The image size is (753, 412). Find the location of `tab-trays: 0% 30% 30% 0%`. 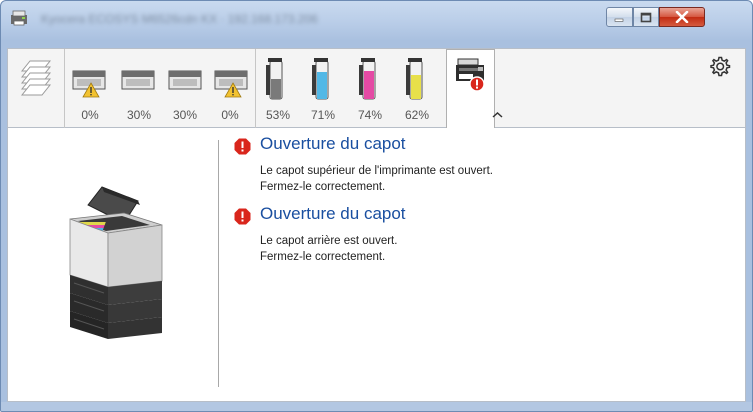

tab-trays: 0% 30% 30% 0% is located at coordinates (160, 89).